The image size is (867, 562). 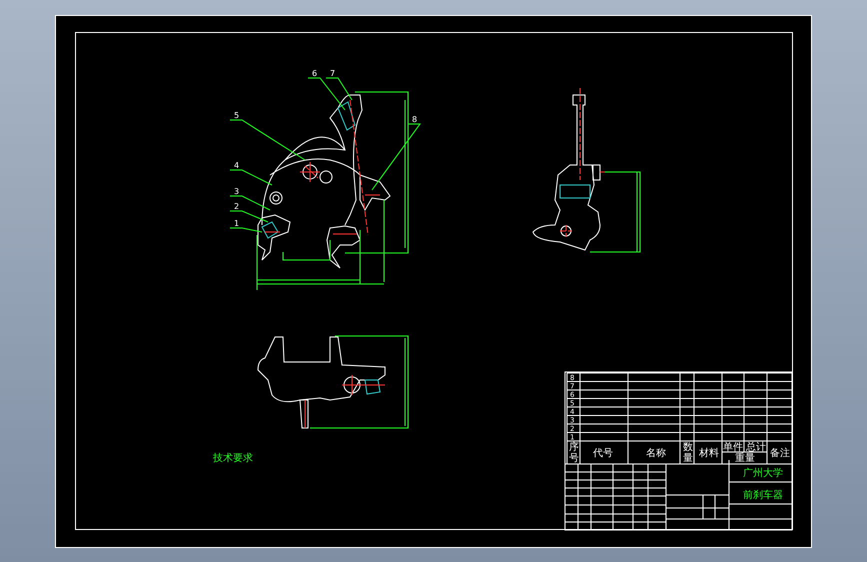 I want to click on part-number-label: 1, so click(x=237, y=223).